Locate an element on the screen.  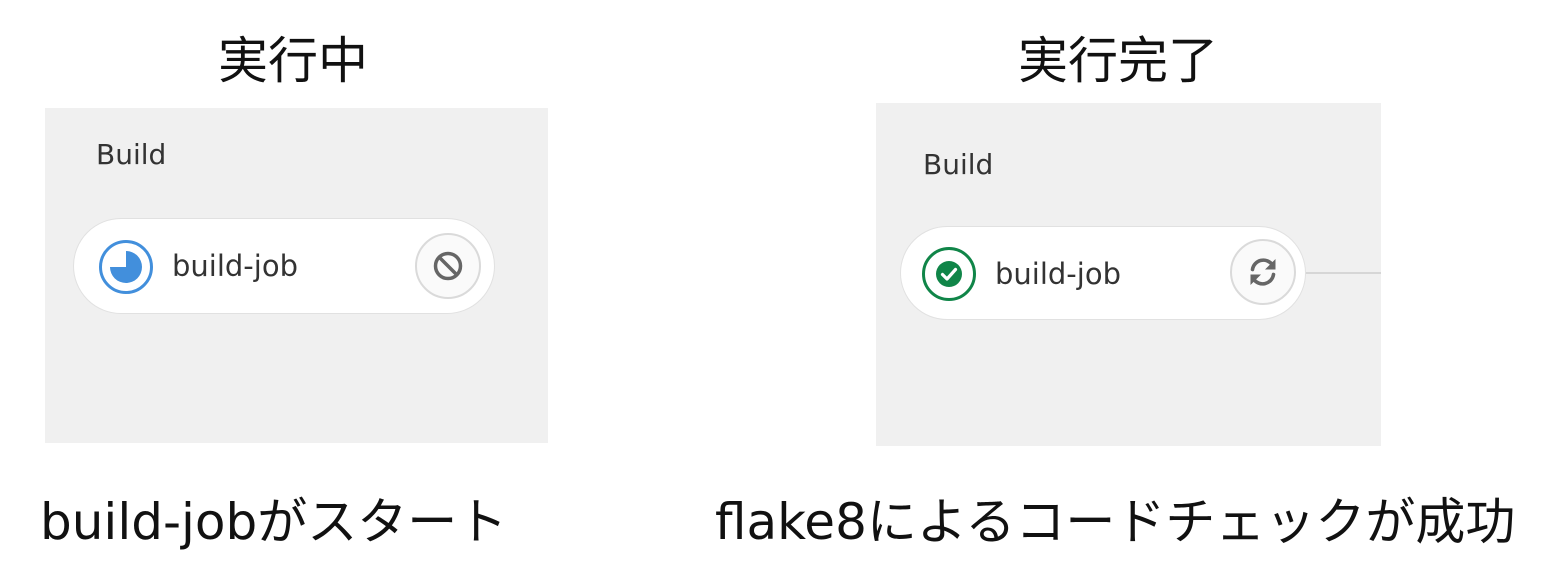
status-success-icon is located at coordinates (949, 274).